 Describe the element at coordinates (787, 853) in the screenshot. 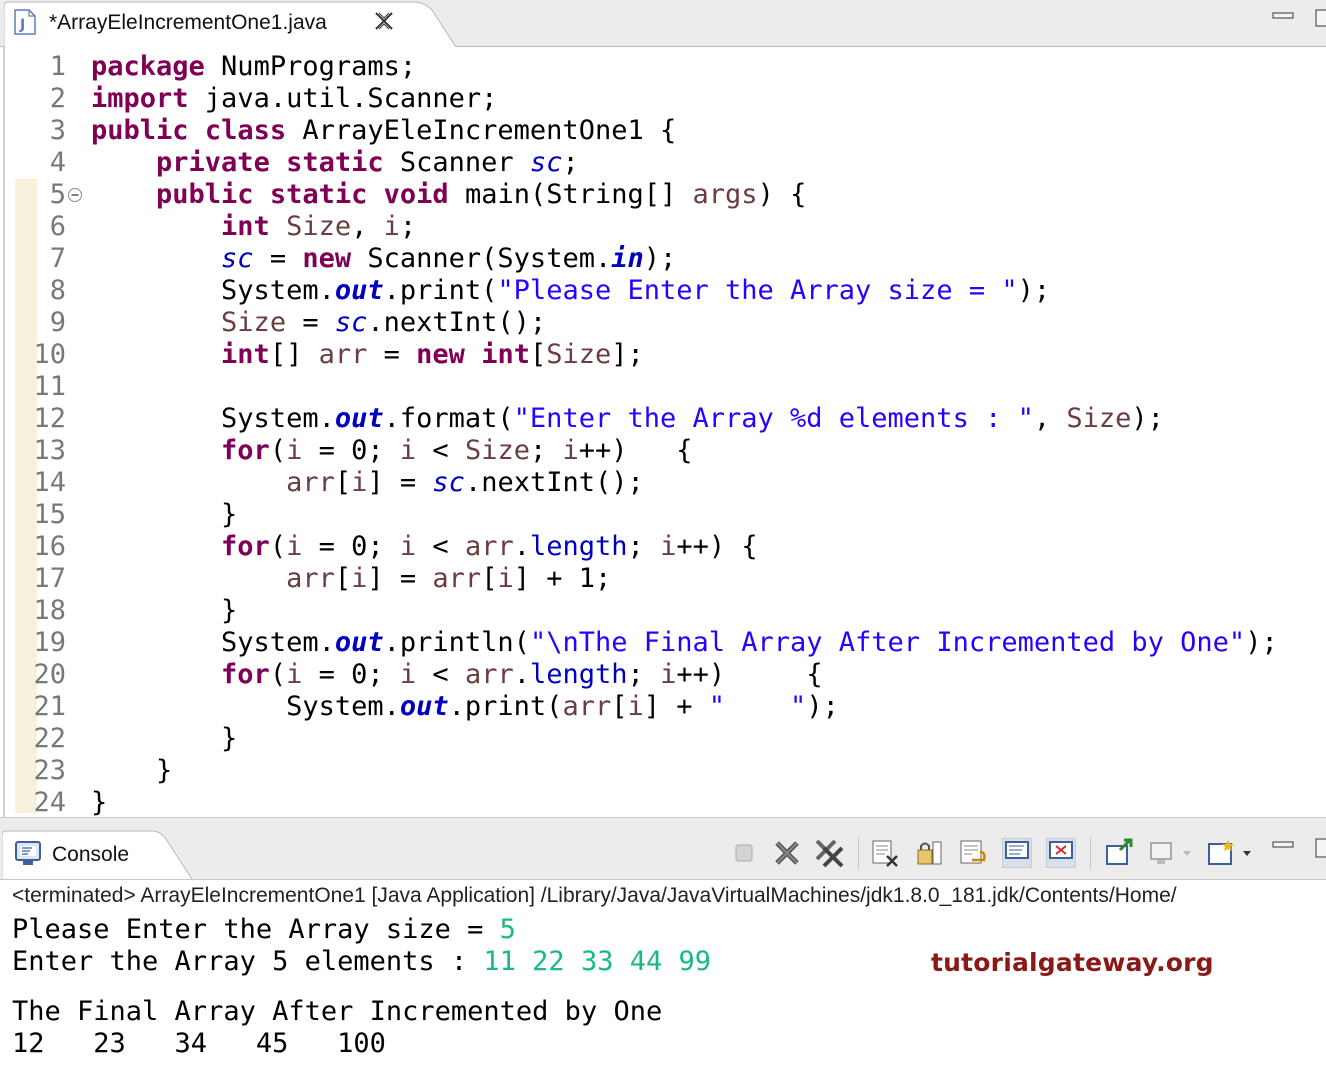

I see `remove-launch-icon` at that location.